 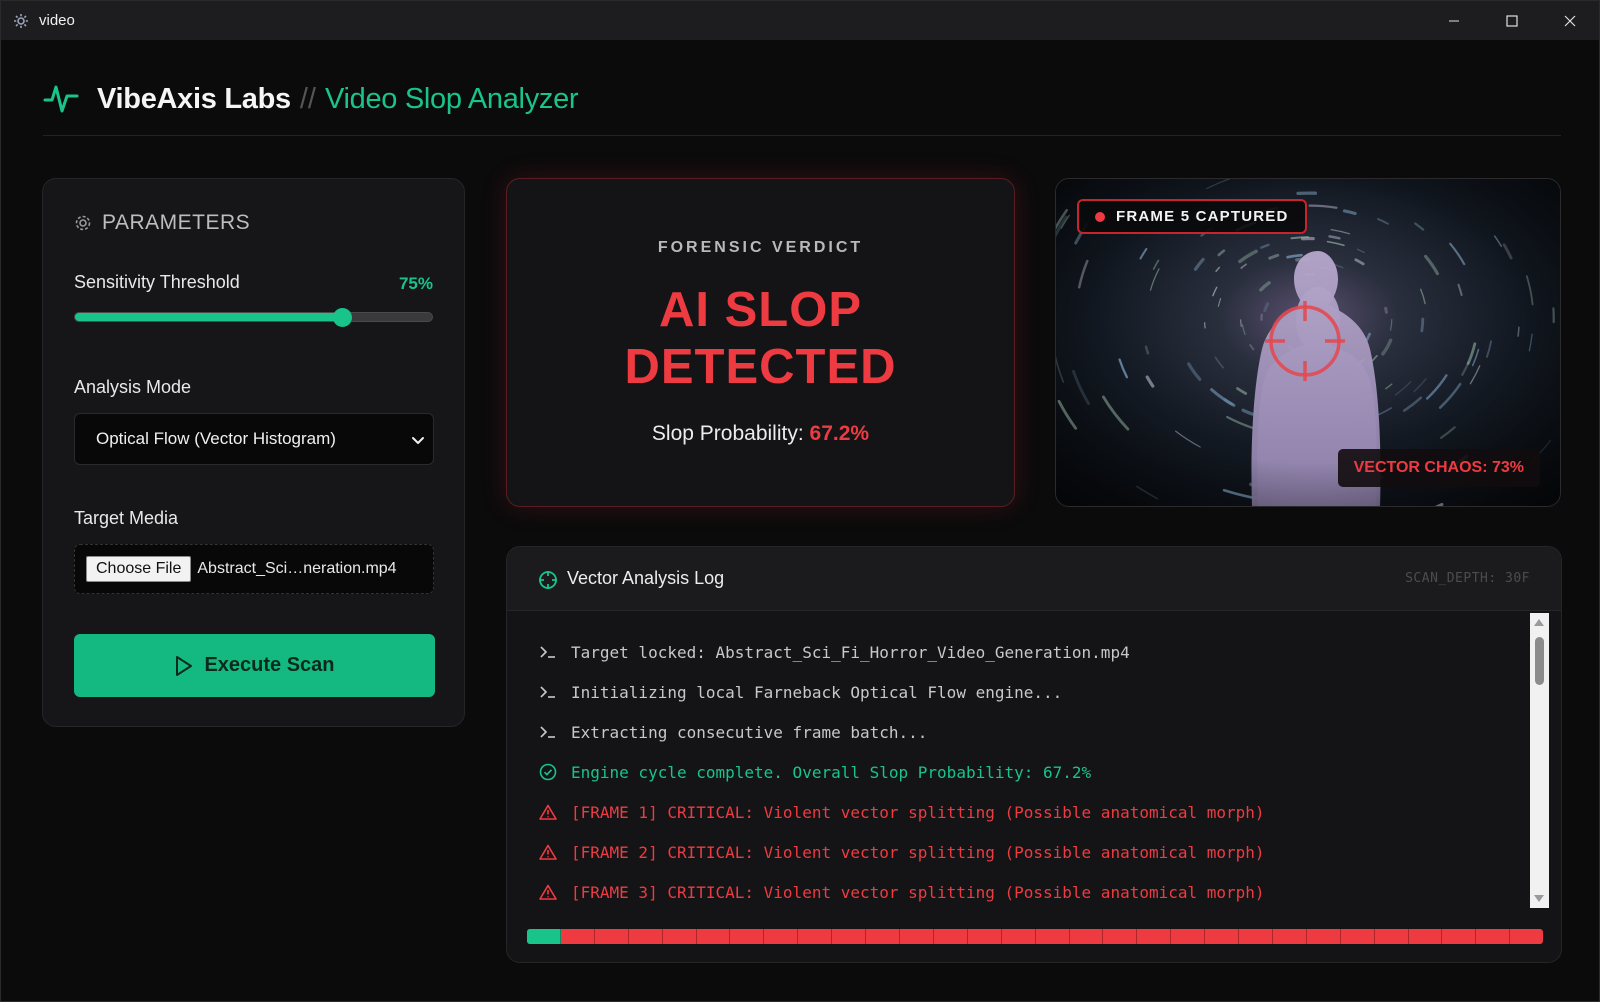 What do you see at coordinates (415, 283) in the screenshot?
I see `sensitivity-value: 75%` at bounding box center [415, 283].